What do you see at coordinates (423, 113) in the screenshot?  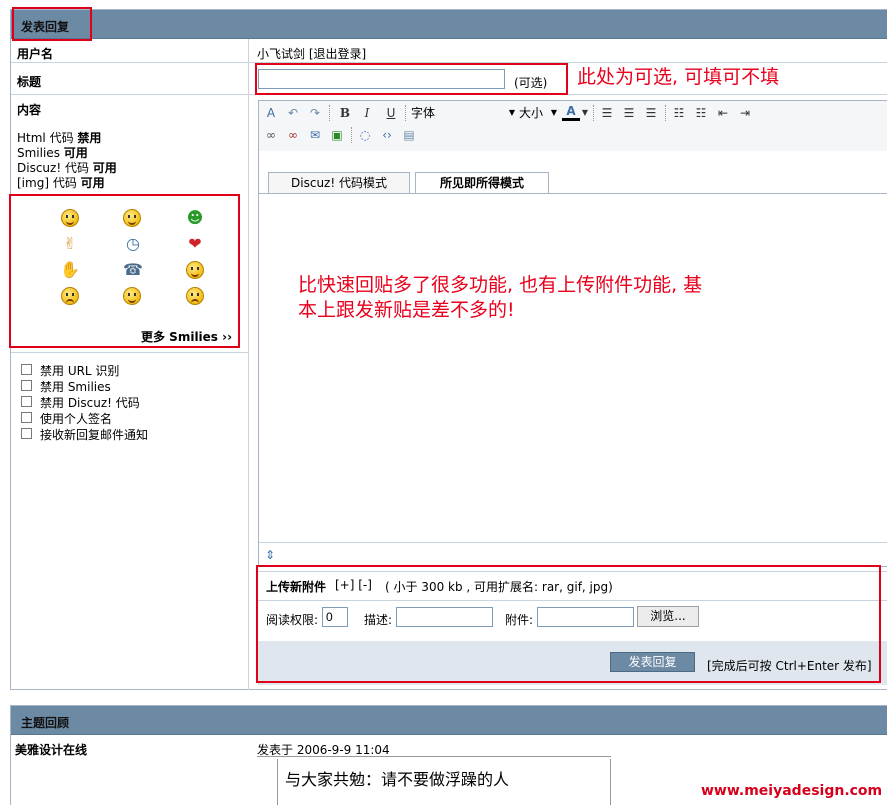 I see `font-select-label: 字体` at bounding box center [423, 113].